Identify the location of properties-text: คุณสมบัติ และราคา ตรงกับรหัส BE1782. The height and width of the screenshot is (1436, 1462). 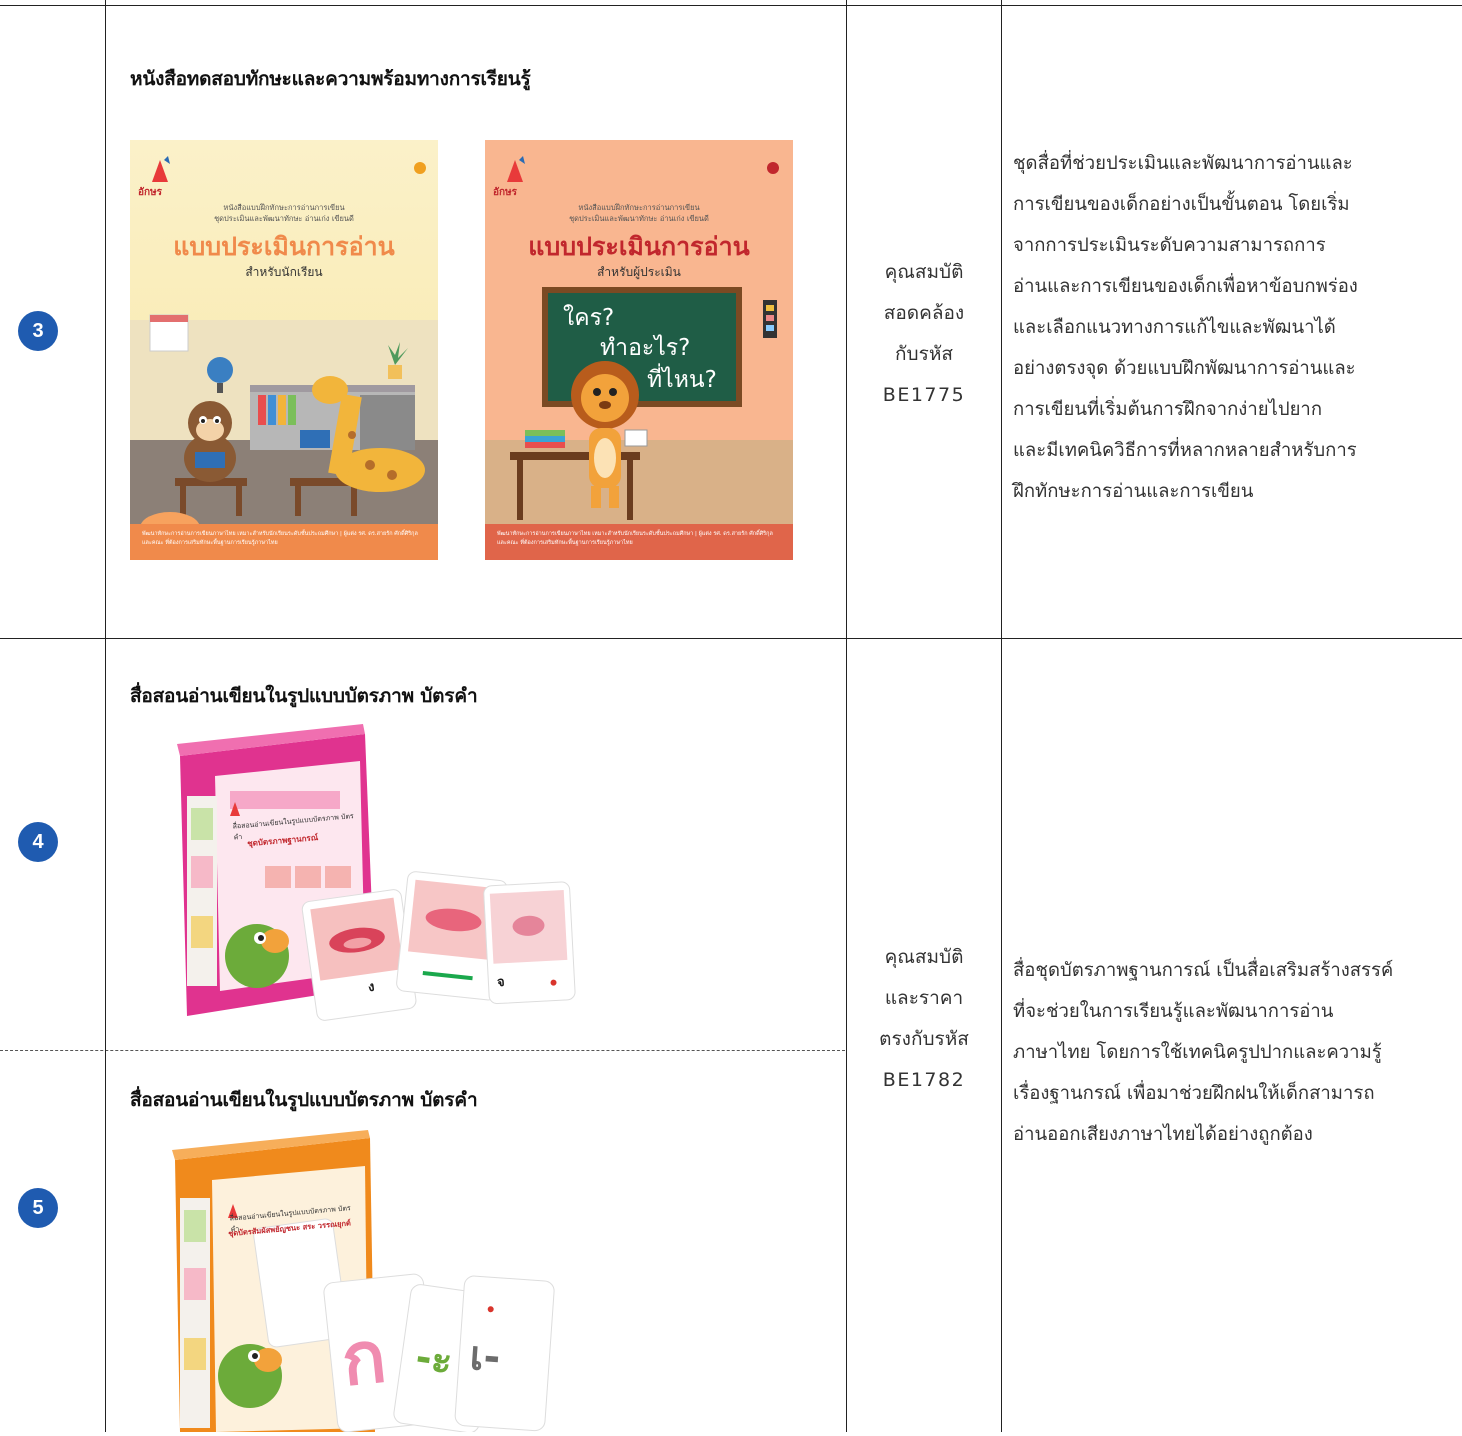
(924, 1019).